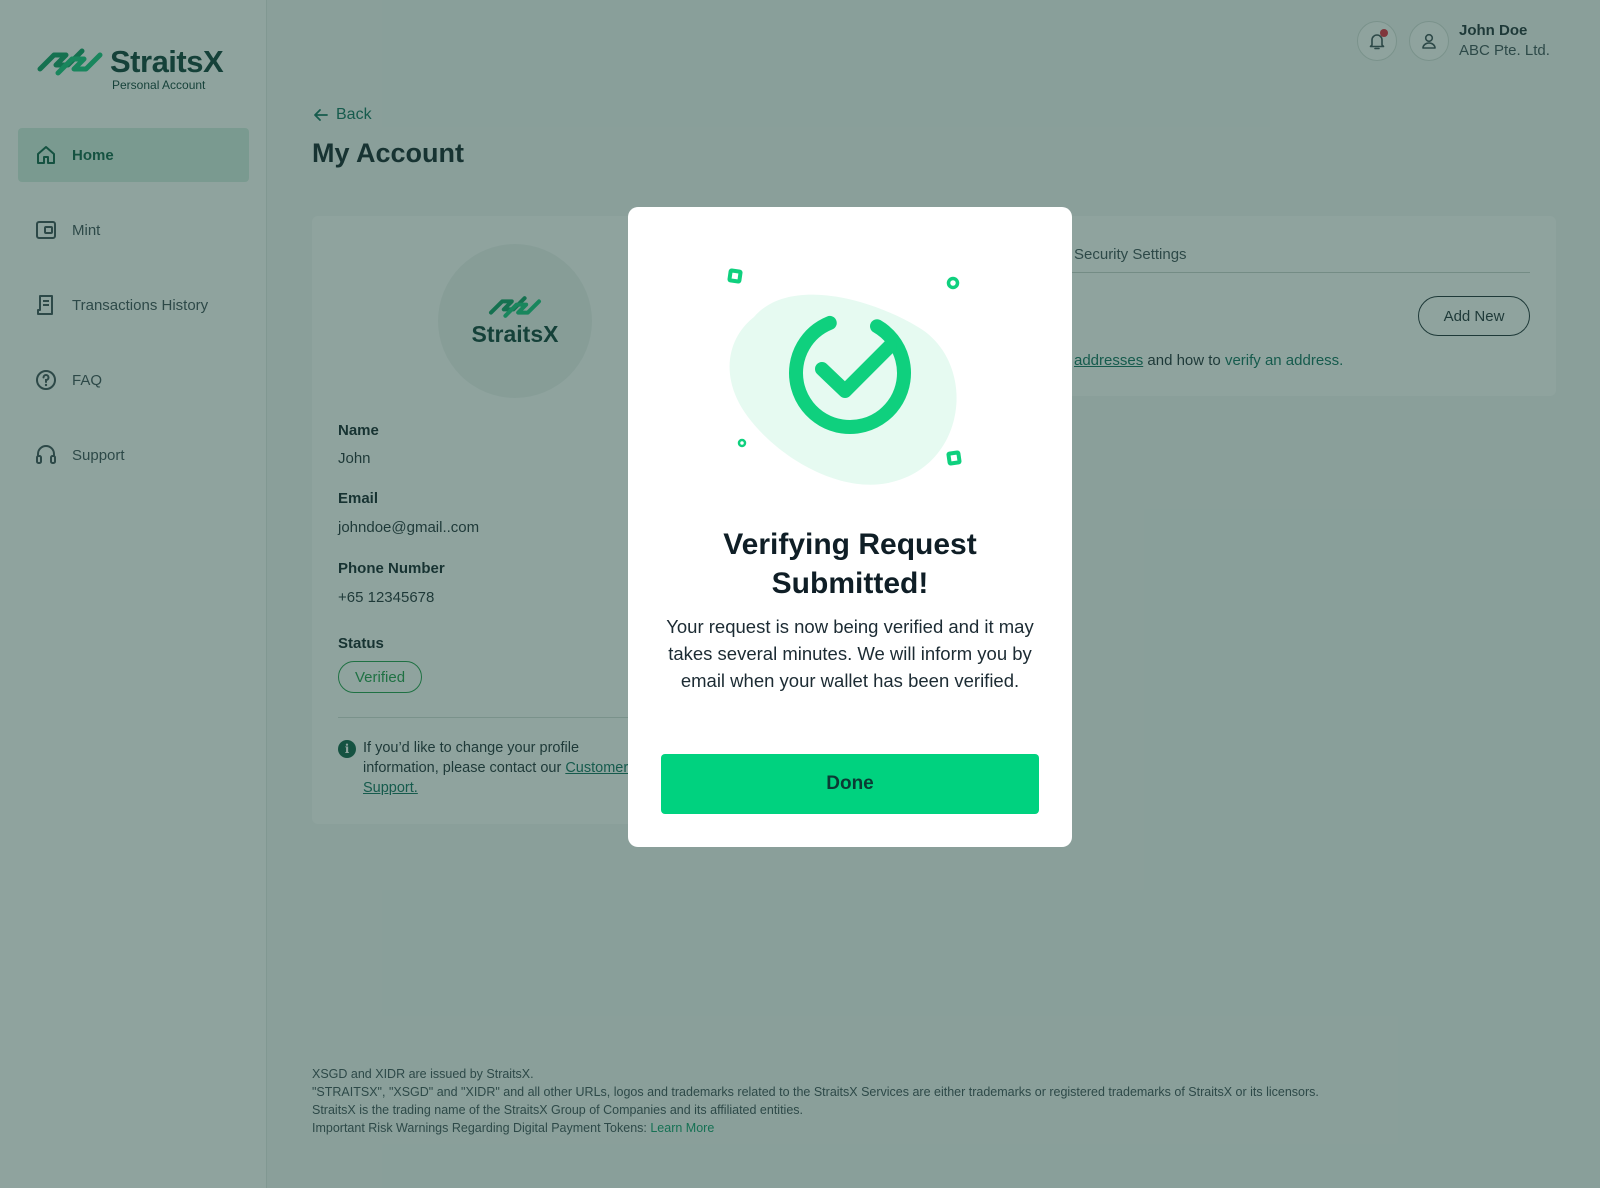  What do you see at coordinates (844, 376) in the screenshot?
I see `check-circle-icon` at bounding box center [844, 376].